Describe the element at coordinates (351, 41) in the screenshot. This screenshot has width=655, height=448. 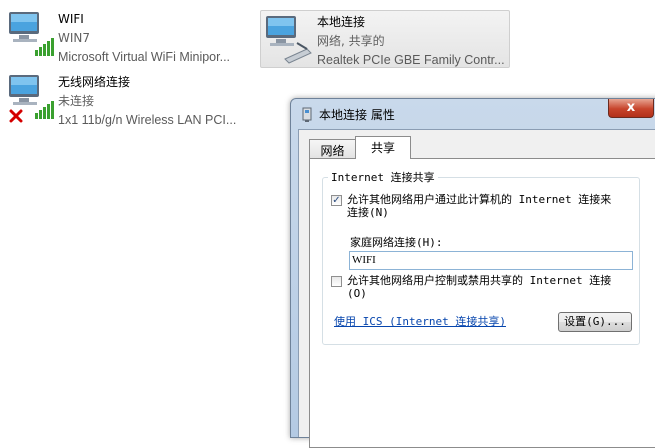
I see `adapter-status: 网络, 共享的` at that location.